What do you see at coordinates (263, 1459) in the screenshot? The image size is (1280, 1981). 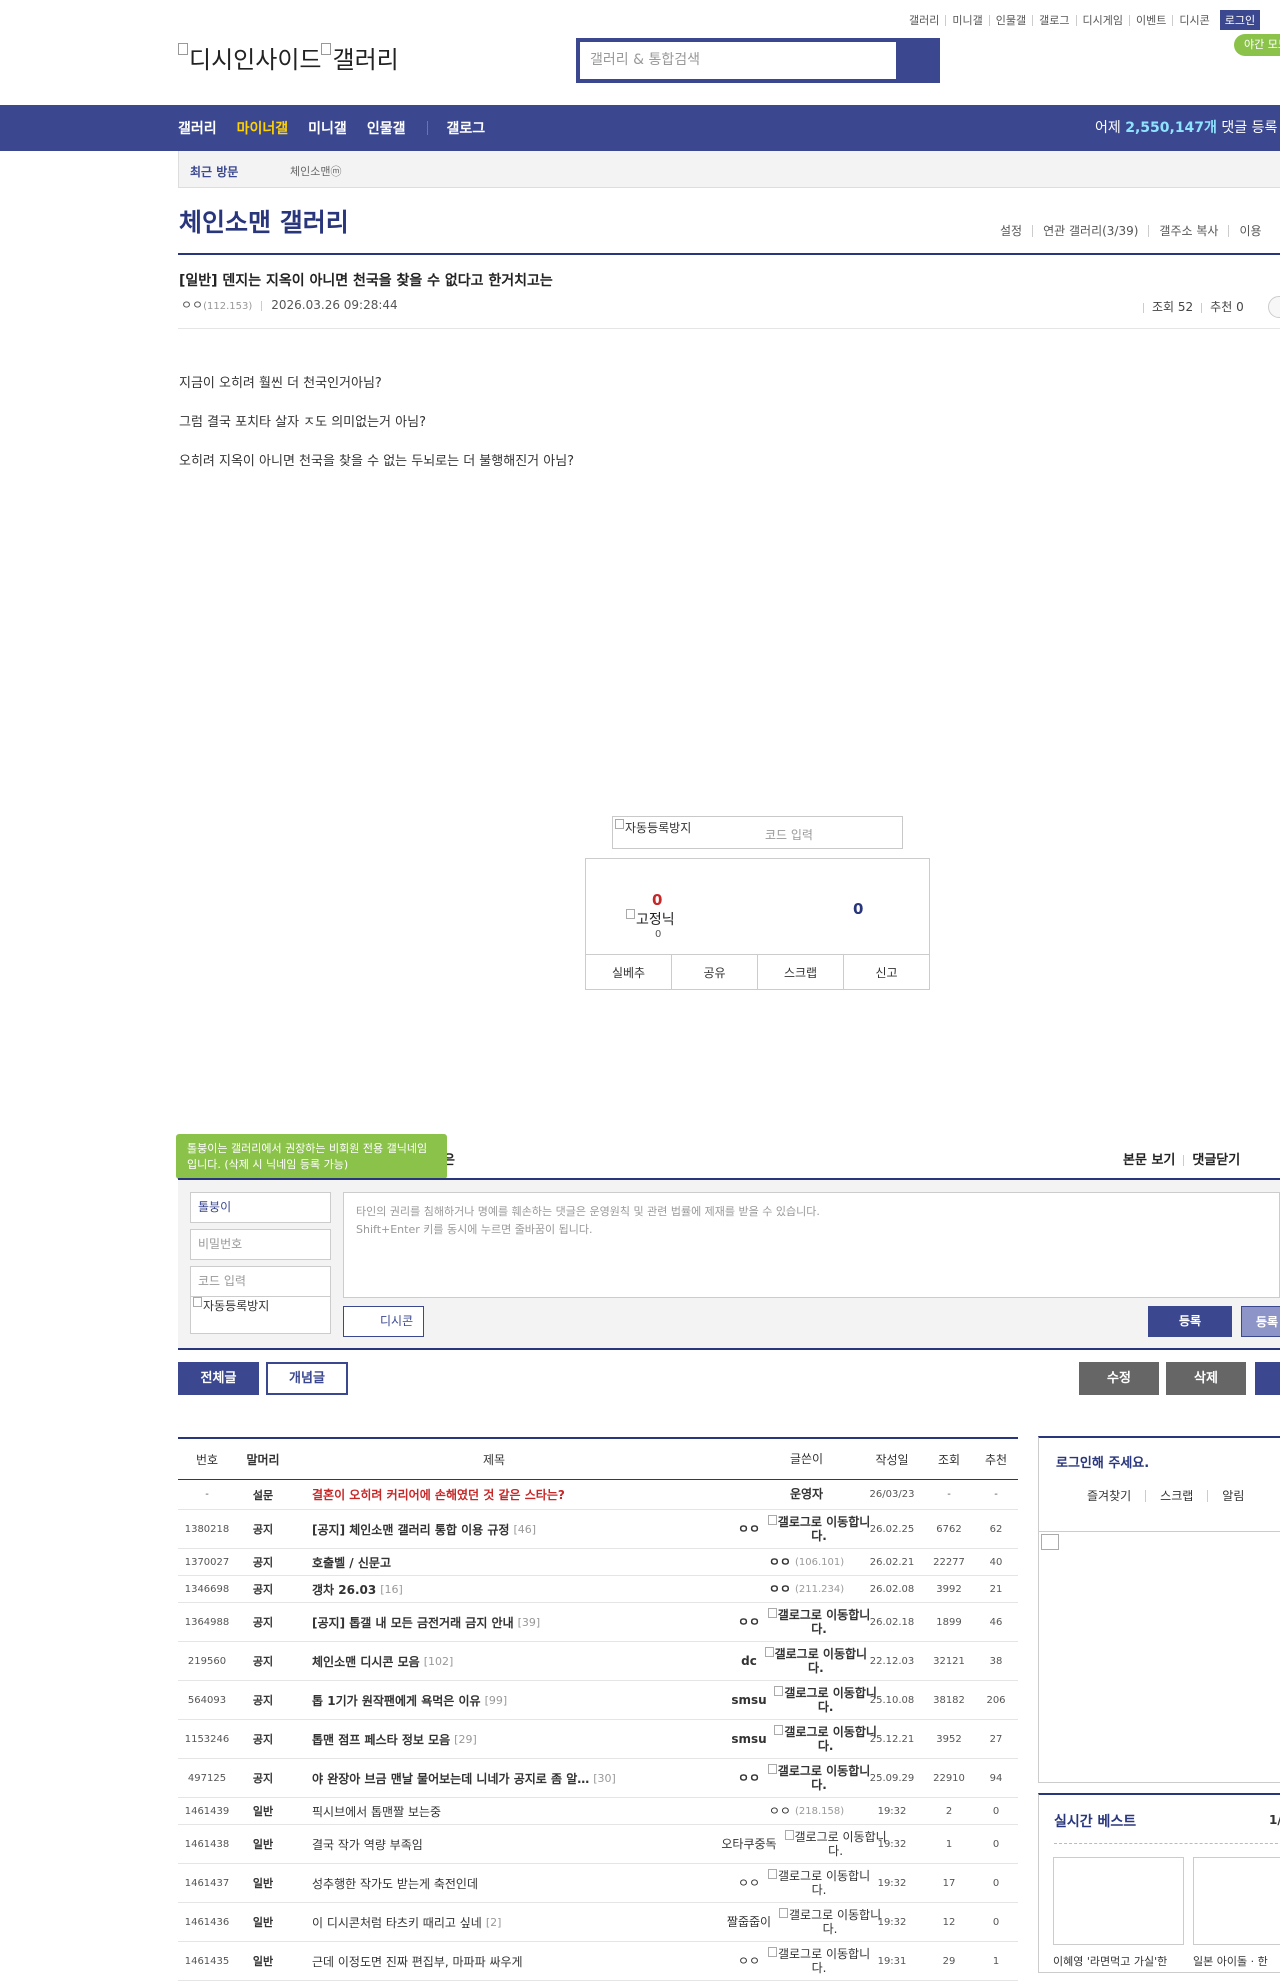 I see `header-subject-head: 말머리` at bounding box center [263, 1459].